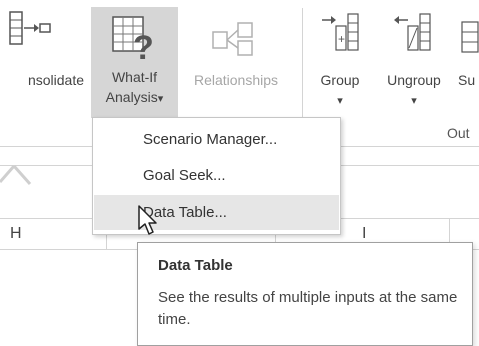 This screenshot has width=479, height=346. What do you see at coordinates (414, 80) in the screenshot?
I see `ungroup-label: Ungroup` at bounding box center [414, 80].